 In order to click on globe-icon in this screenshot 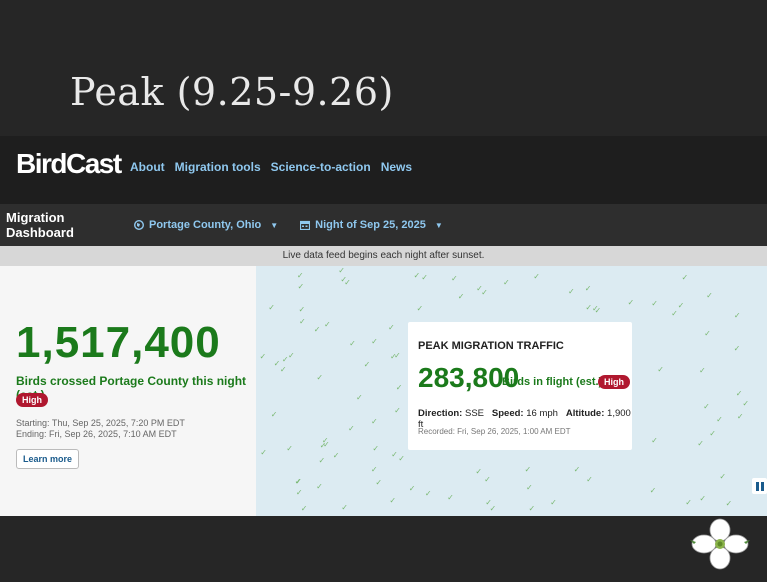, I will do `click(139, 225)`.